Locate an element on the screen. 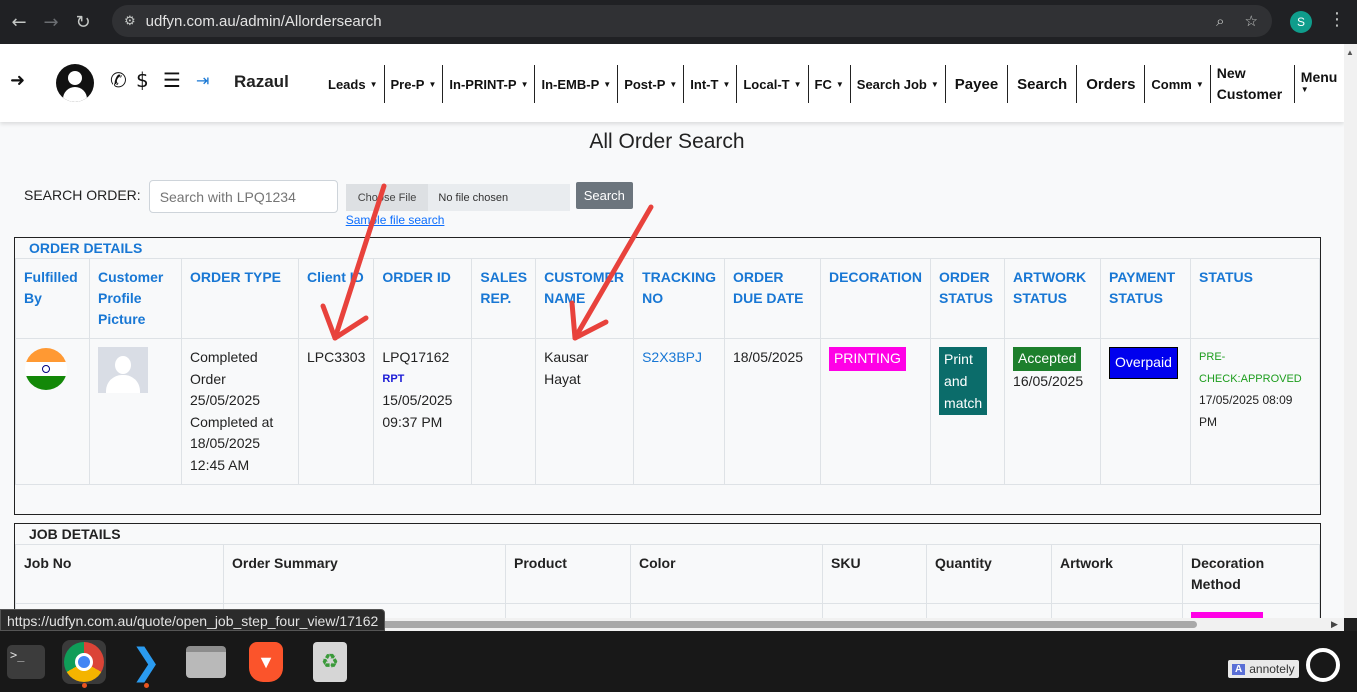  menu-pre-p: Pre-P ▼ is located at coordinates (414, 84).